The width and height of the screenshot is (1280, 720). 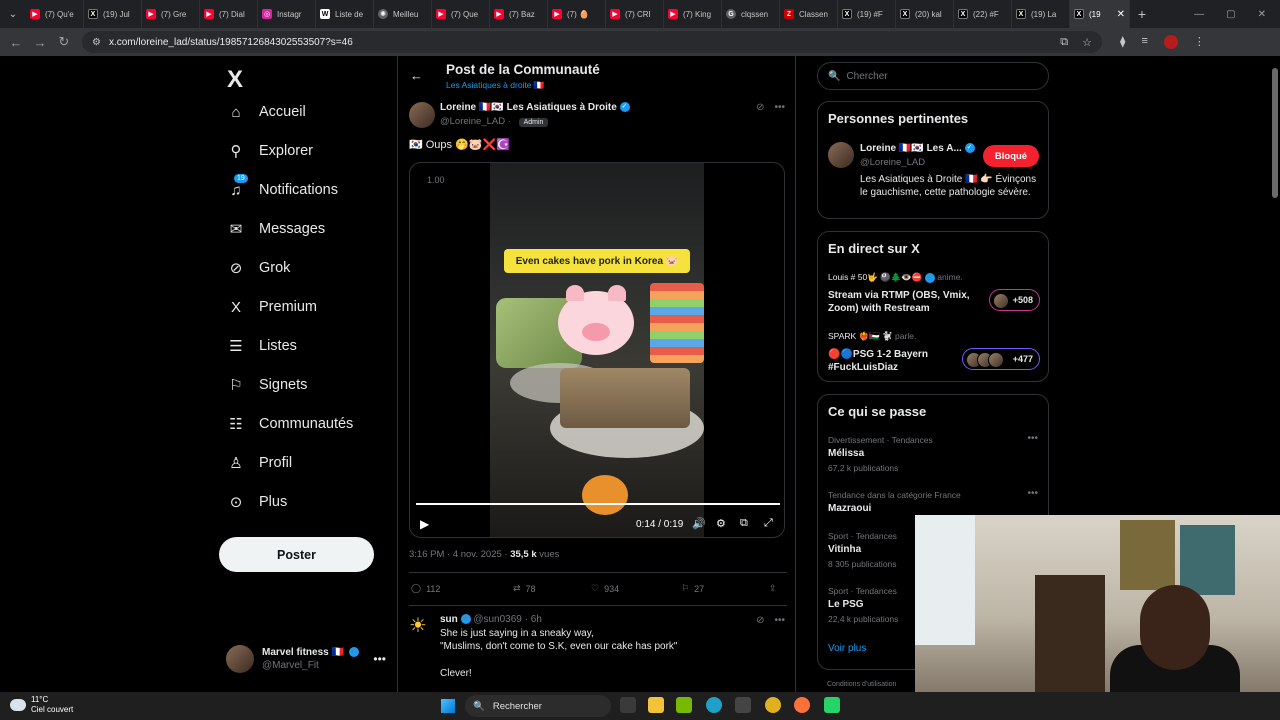 I want to click on browser-tab: W Liste de, so click(x=345, y=14).